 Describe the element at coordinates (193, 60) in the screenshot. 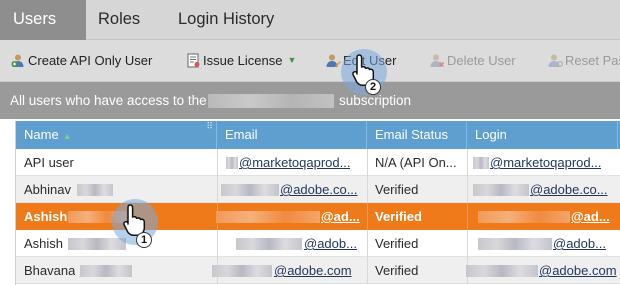

I see `license-icon` at that location.